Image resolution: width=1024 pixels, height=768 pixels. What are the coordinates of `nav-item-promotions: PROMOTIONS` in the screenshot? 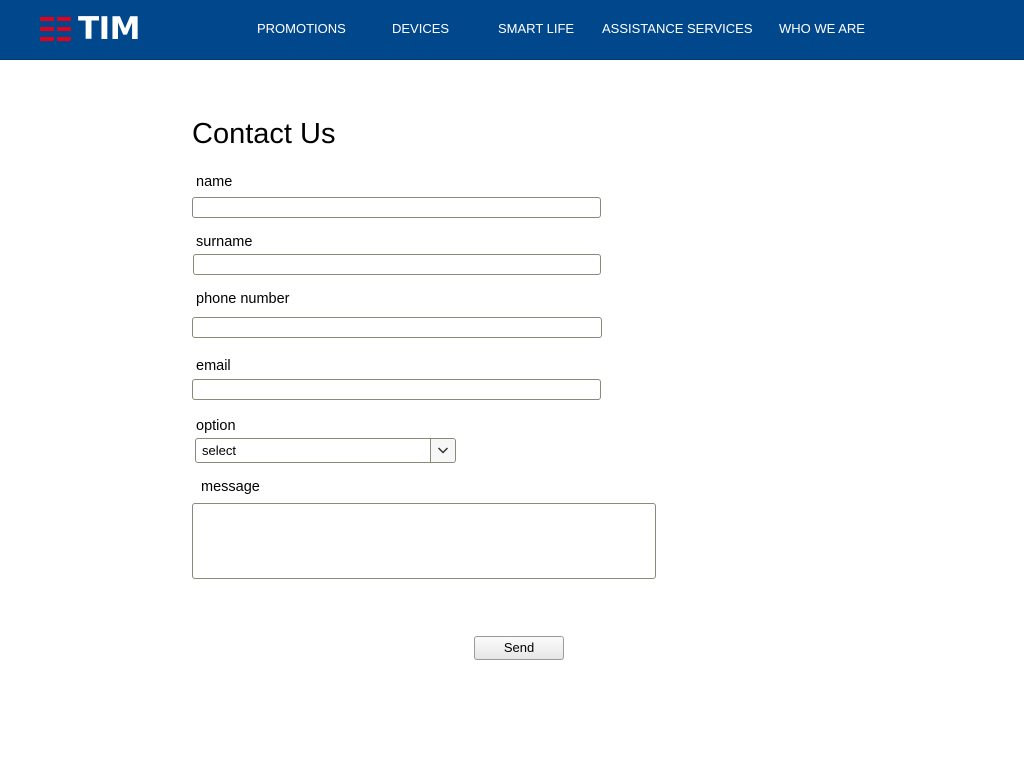 It's located at (301, 28).